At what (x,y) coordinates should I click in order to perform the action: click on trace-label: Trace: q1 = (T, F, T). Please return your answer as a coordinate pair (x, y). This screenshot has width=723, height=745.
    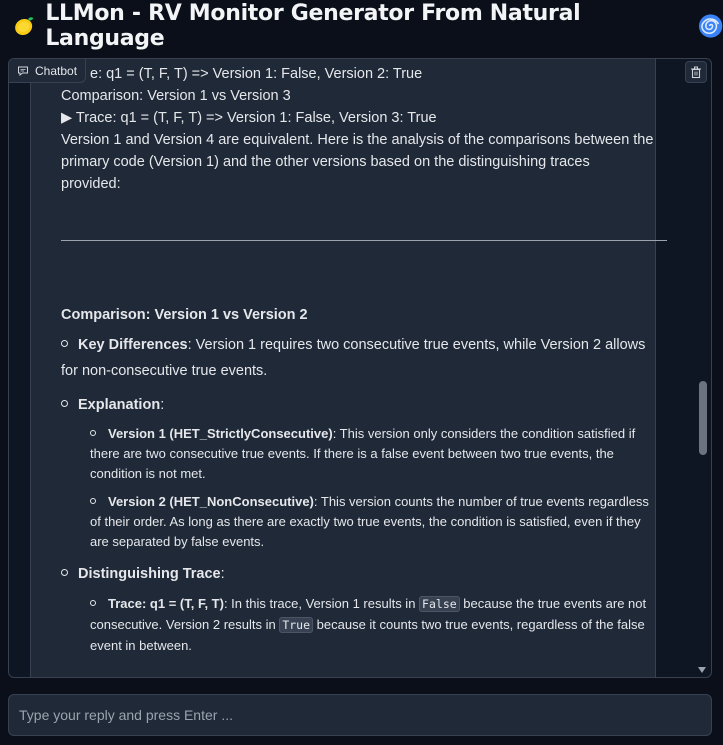
    Looking at the image, I should click on (166, 603).